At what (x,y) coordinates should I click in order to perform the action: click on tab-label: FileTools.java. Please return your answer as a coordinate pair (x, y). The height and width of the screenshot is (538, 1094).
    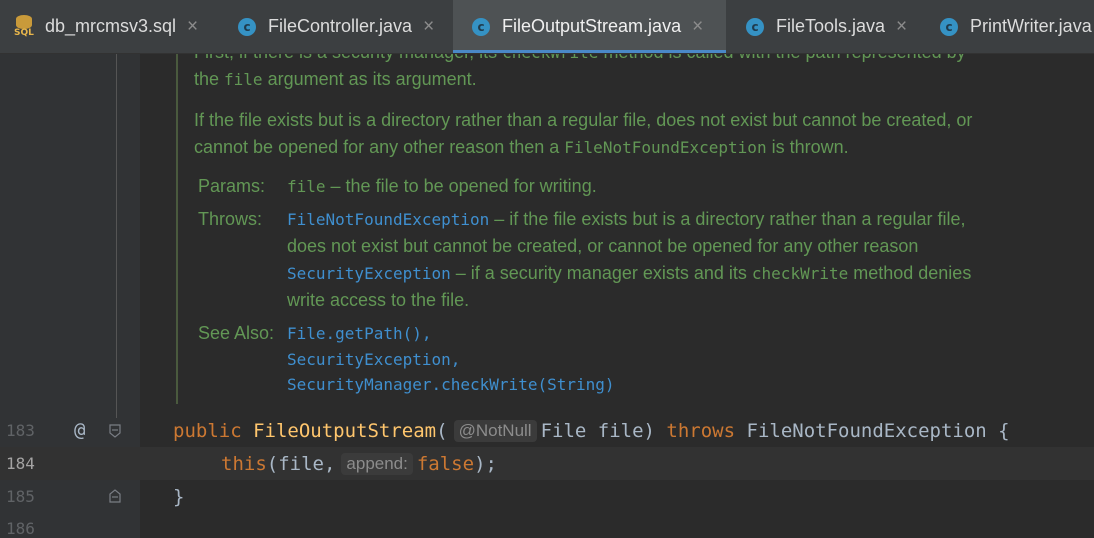
    Looking at the image, I should click on (831, 26).